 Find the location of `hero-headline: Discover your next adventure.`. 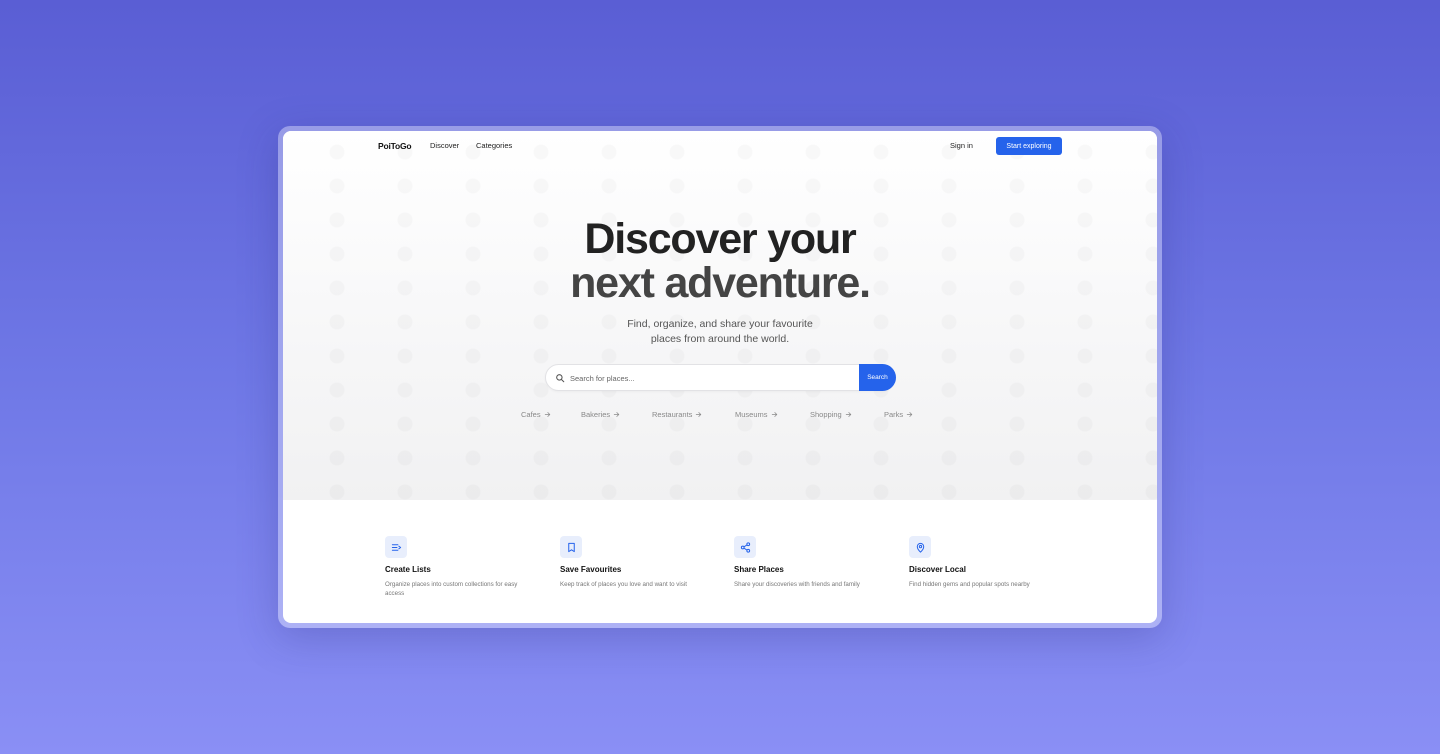

hero-headline: Discover your next adventure. is located at coordinates (720, 261).